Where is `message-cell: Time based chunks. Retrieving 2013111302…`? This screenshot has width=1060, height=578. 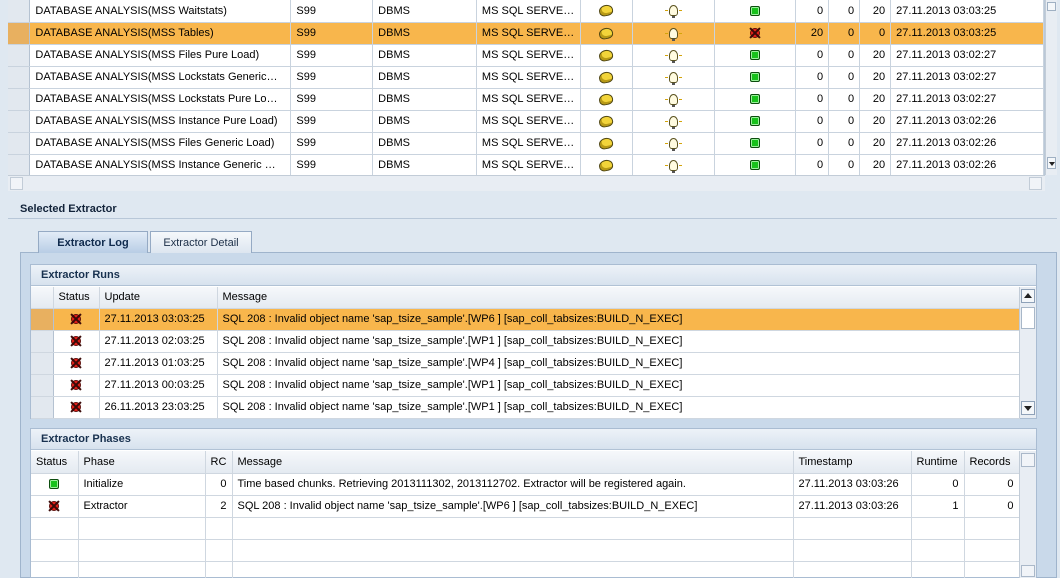
message-cell: Time based chunks. Retrieving 2013111302… is located at coordinates (513, 484).